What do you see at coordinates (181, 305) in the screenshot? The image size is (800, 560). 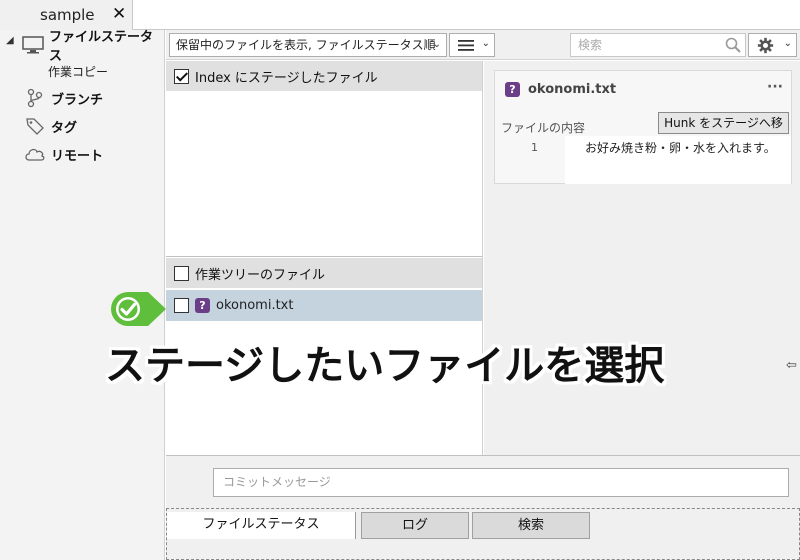 I see `file-checkbox` at bounding box center [181, 305].